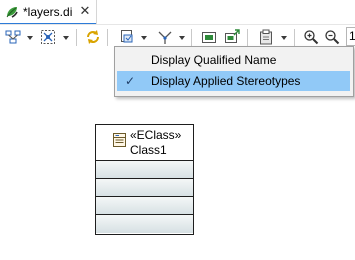  Describe the element at coordinates (119, 140) in the screenshot. I see `class-icon` at that location.